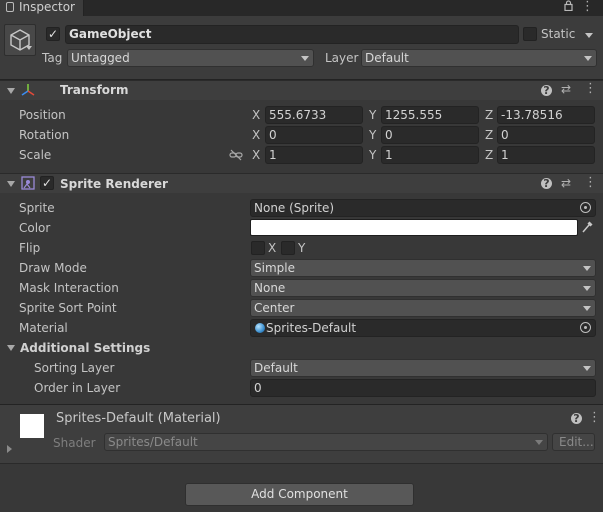 This screenshot has width=603, height=512. What do you see at coordinates (292, 34) in the screenshot?
I see `gameobject-name-field: GameObject` at bounding box center [292, 34].